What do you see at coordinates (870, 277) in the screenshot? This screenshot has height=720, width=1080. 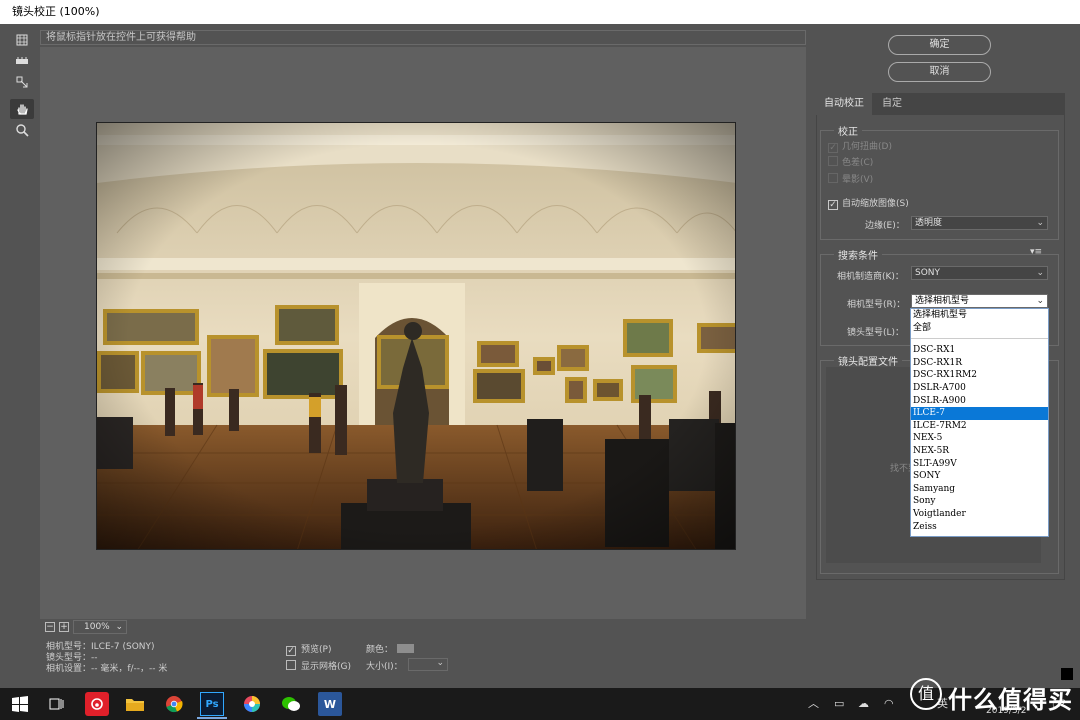 I see `camera-maker-label: 相机制造商(K)：` at bounding box center [870, 277].